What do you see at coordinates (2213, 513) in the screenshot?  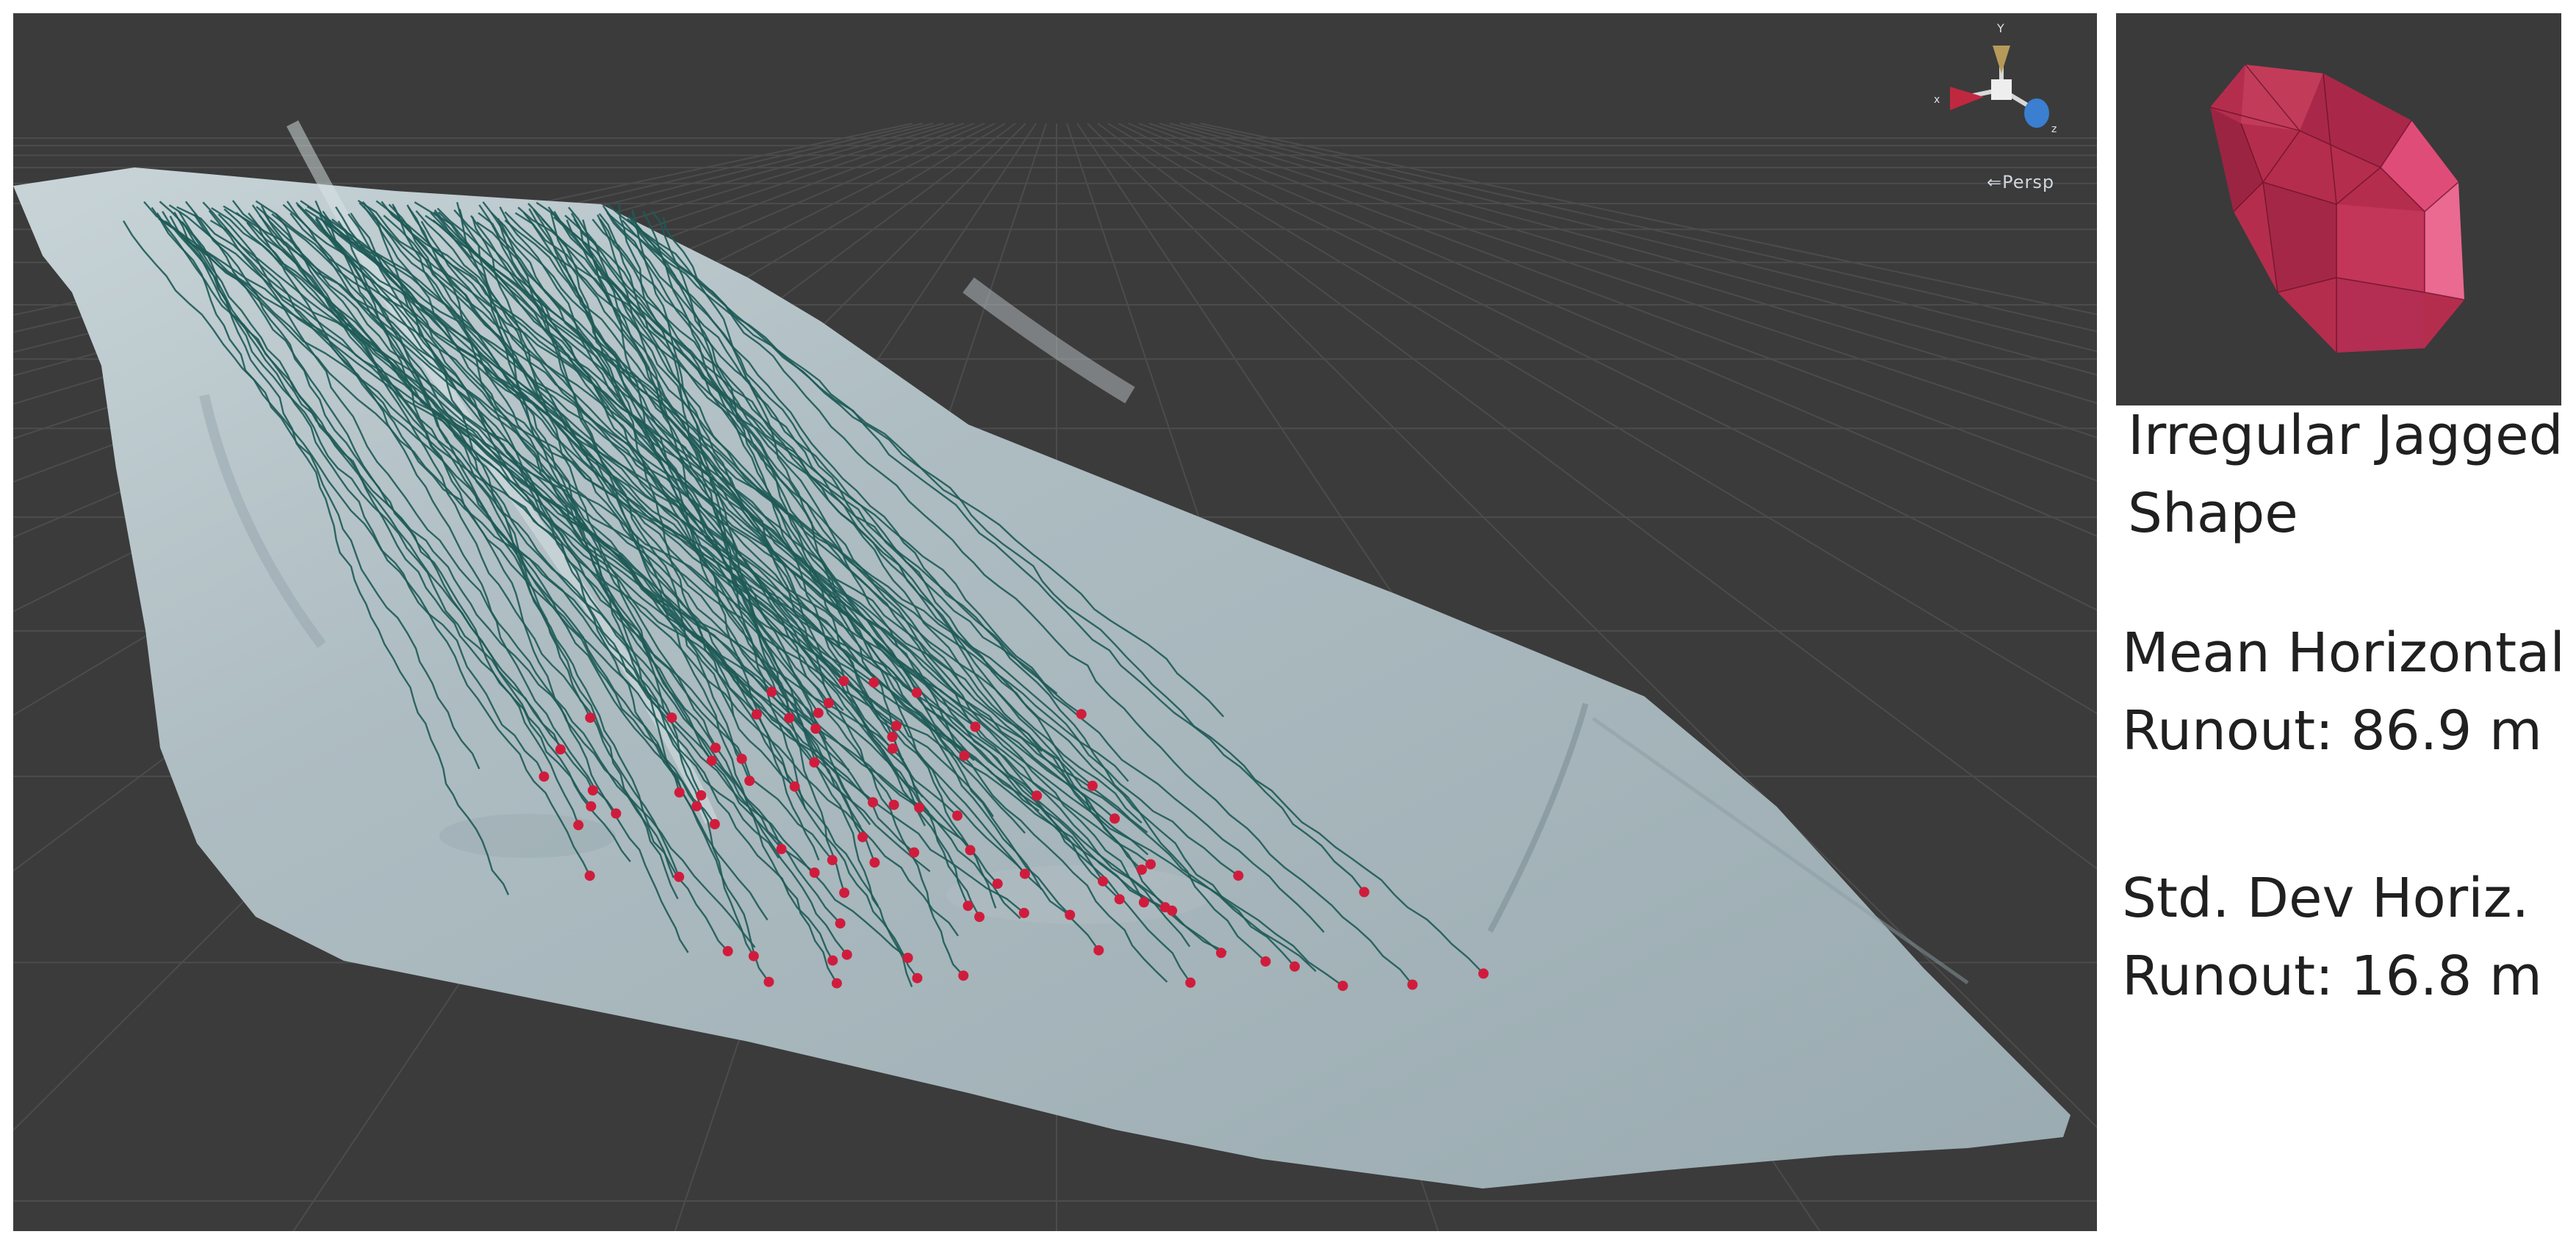 I see `shape-name-line2: Shape` at bounding box center [2213, 513].